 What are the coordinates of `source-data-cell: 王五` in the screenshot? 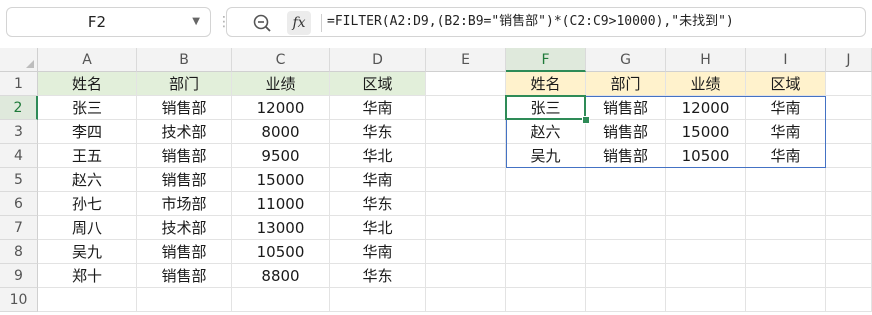 It's located at (87, 156).